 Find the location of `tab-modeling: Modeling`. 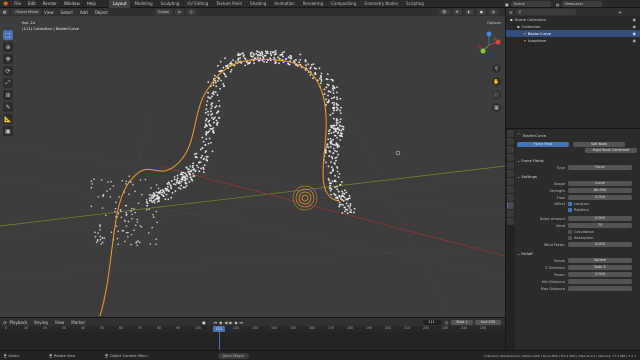

tab-modeling: Modeling is located at coordinates (143, 4).